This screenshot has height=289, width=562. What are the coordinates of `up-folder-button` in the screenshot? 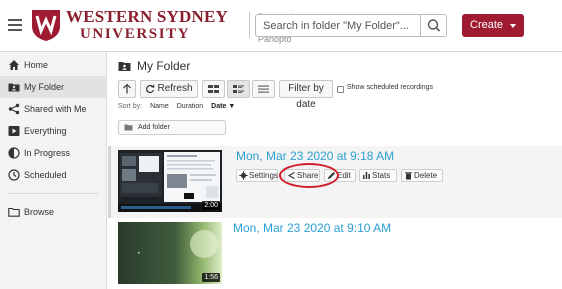 It's located at (127, 89).